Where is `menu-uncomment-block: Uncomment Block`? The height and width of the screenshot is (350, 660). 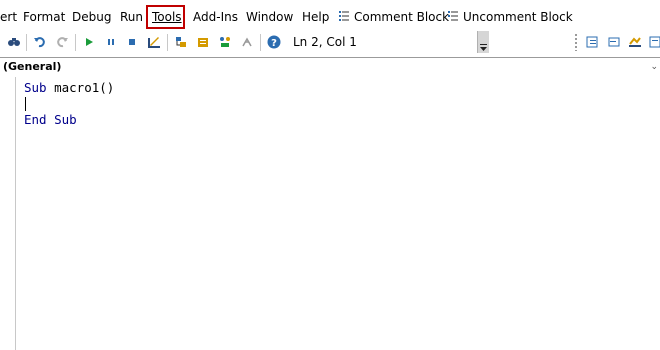 menu-uncomment-block: Uncomment Block is located at coordinates (518, 17).